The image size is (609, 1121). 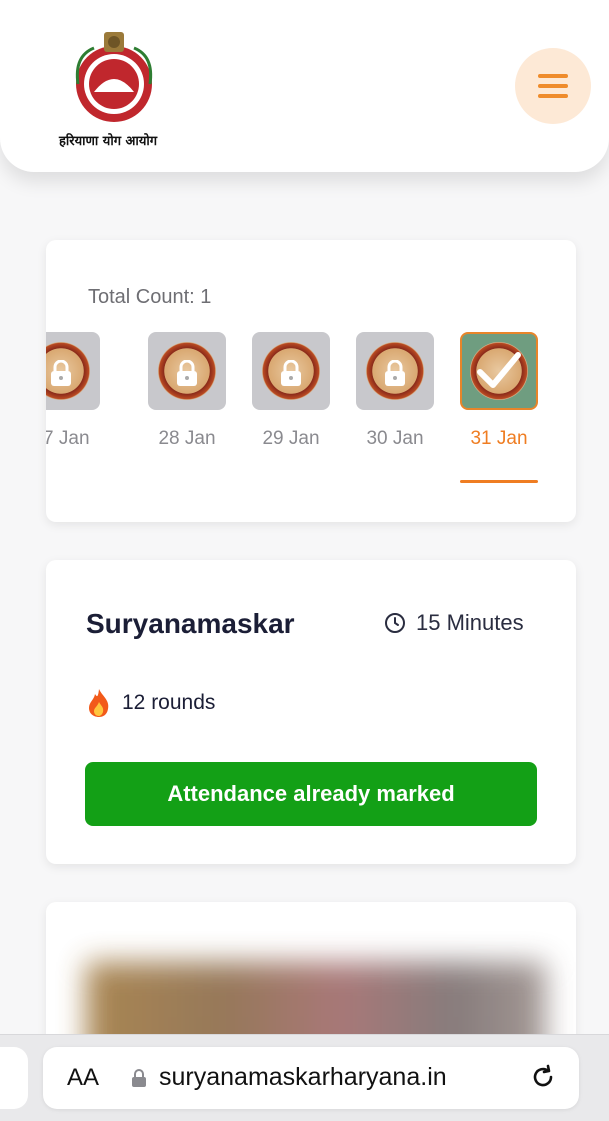 What do you see at coordinates (499, 438) in the screenshot?
I see `day-label: 31 Jan` at bounding box center [499, 438].